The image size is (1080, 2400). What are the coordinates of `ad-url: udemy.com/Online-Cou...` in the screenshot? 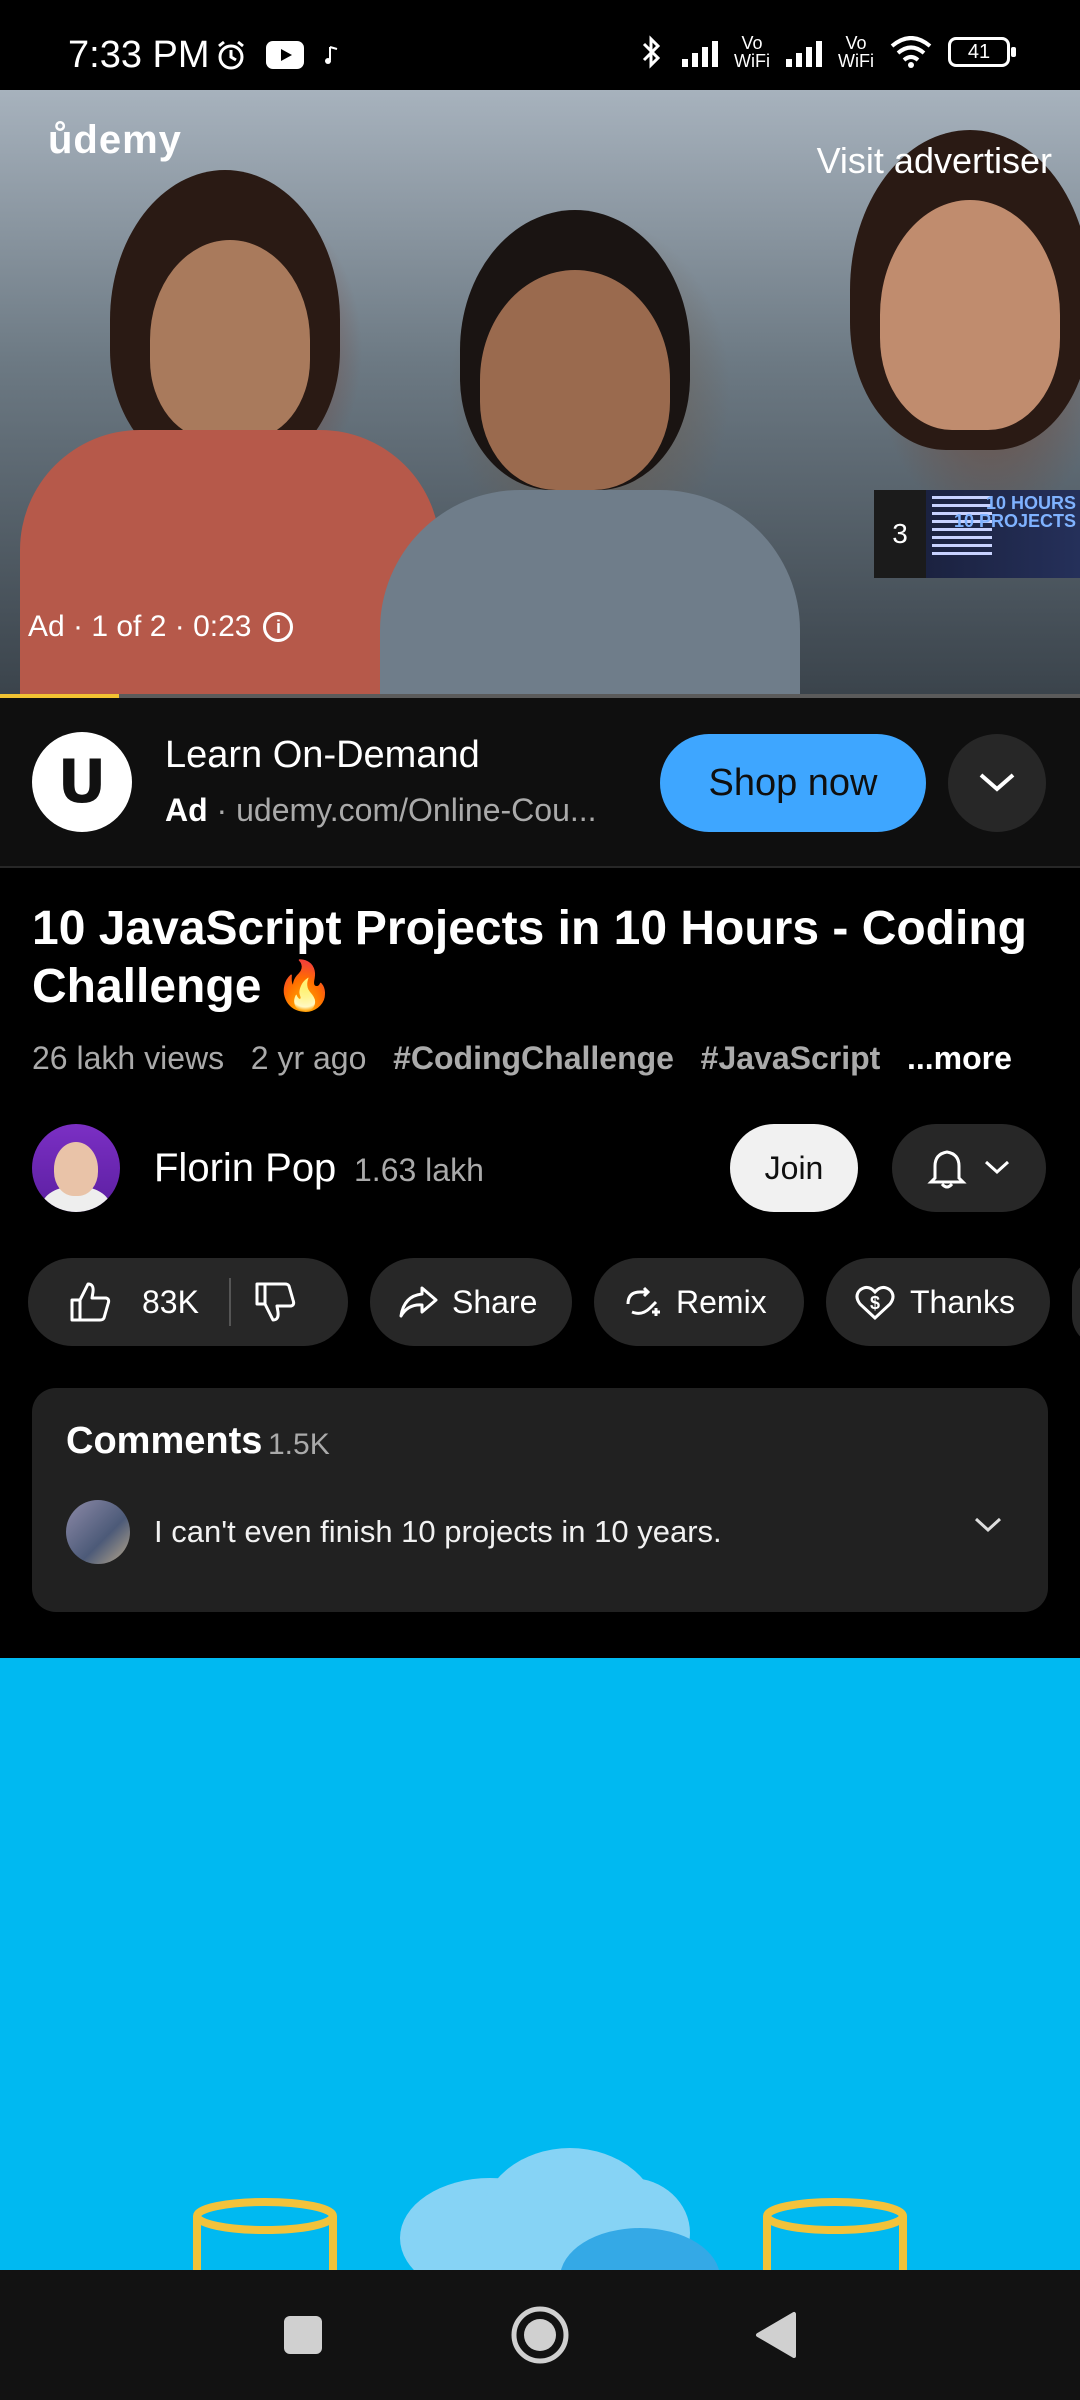 It's located at (416, 810).